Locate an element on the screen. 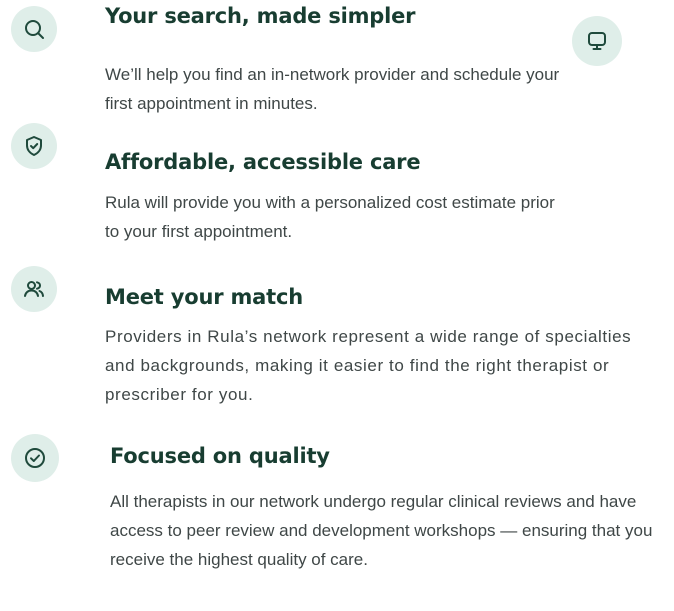 The width and height of the screenshot is (674, 611). shield-check-icon-badge is located at coordinates (34, 146).